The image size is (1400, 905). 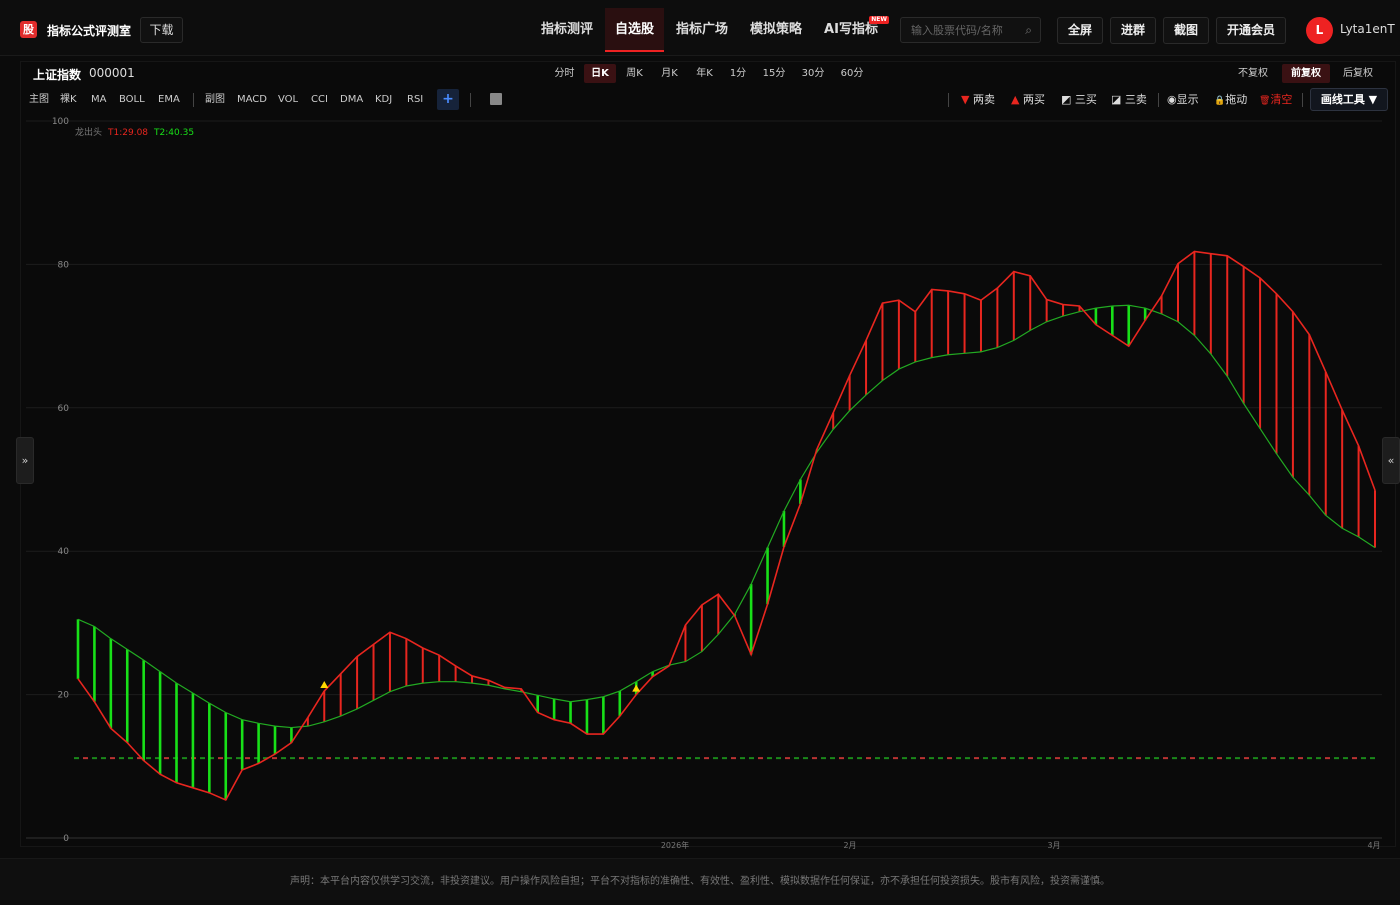 What do you see at coordinates (319, 100) in the screenshot?
I see `indicator-cci: CCI` at bounding box center [319, 100].